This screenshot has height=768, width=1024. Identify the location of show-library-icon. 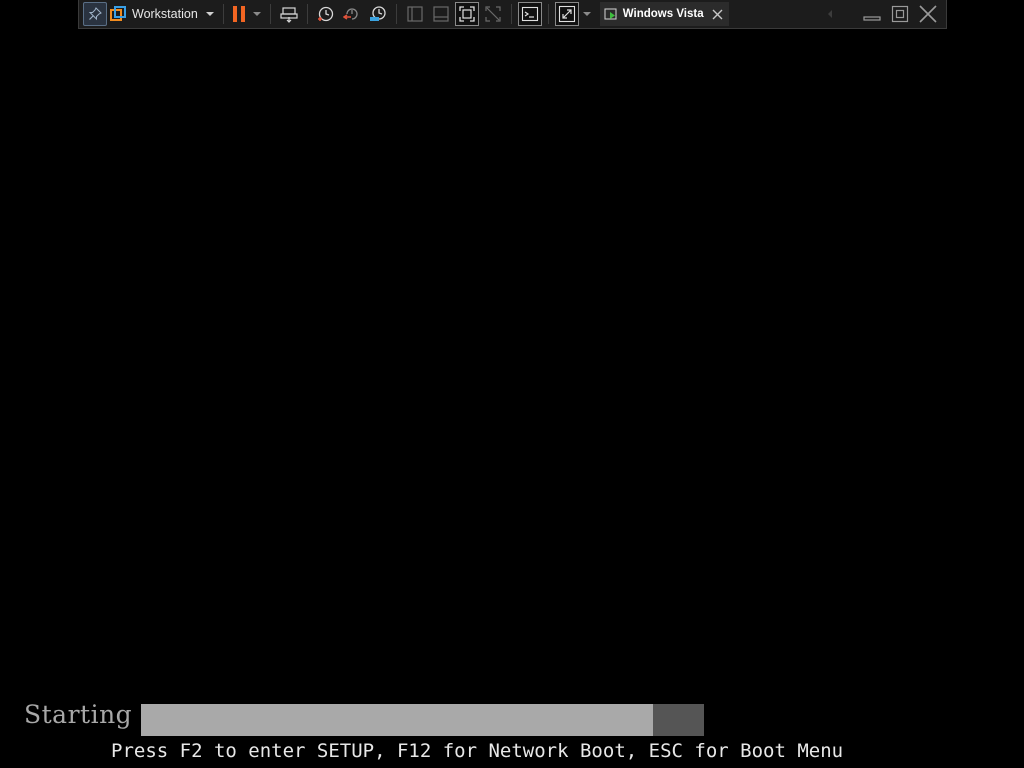
(415, 14).